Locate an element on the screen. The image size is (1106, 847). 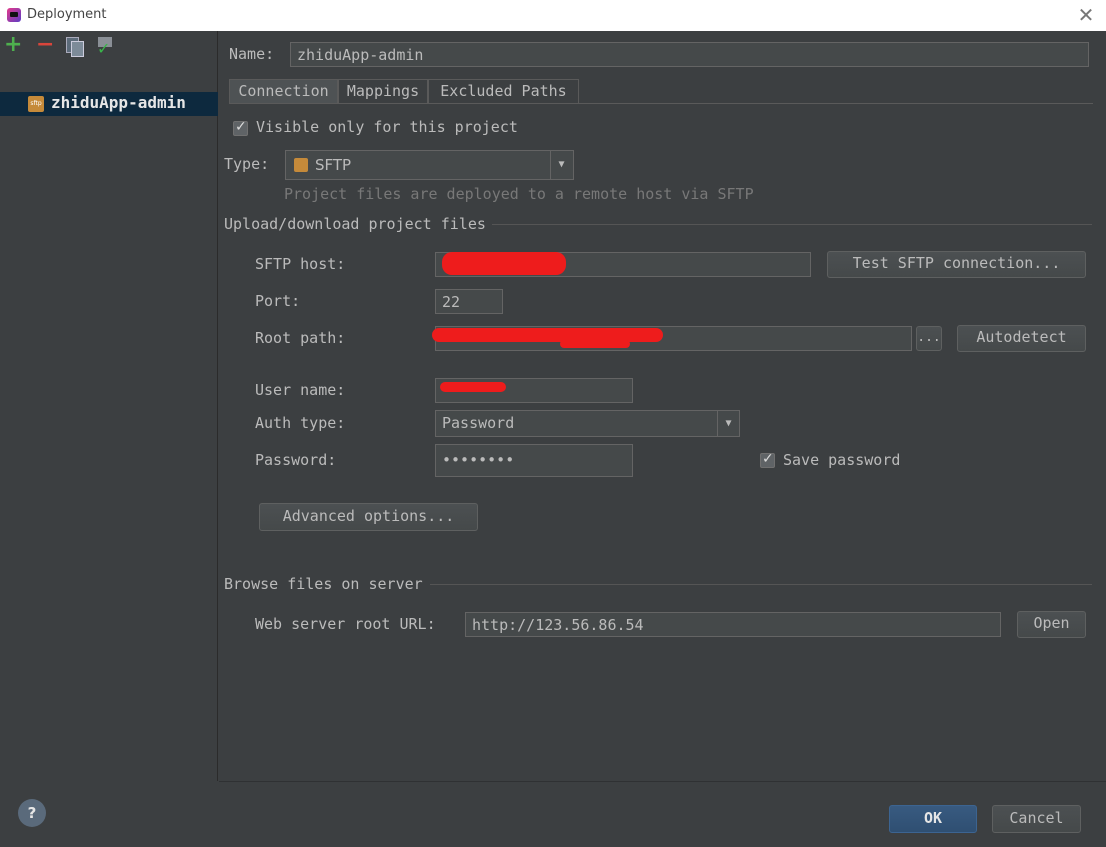
type-label: Type: is located at coordinates (247, 164).